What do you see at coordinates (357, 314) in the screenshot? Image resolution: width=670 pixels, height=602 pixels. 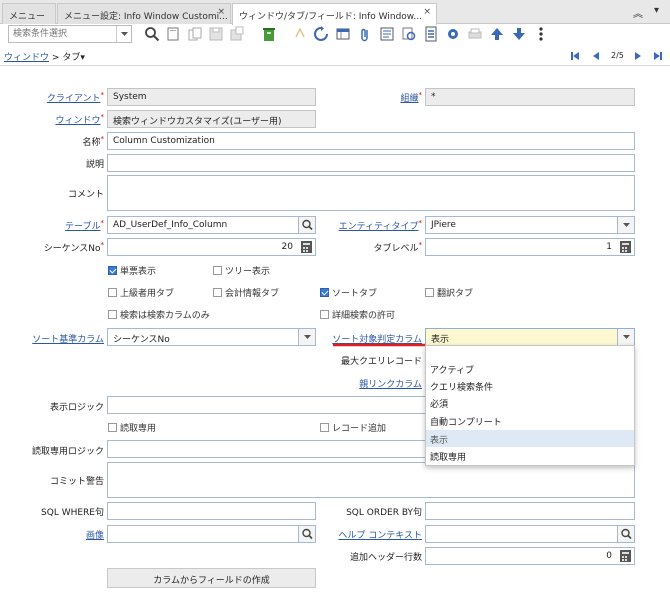 I see `allow-advanced-search-checkbox: 詳細検索の許可` at bounding box center [357, 314].